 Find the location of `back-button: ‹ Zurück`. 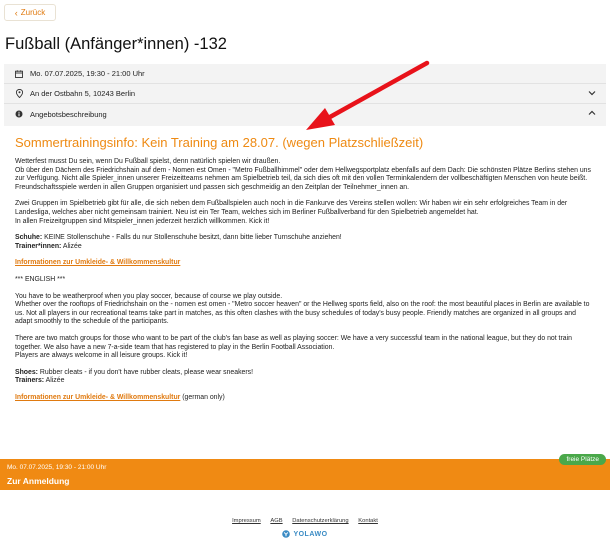

back-button: ‹ Zurück is located at coordinates (30, 12).